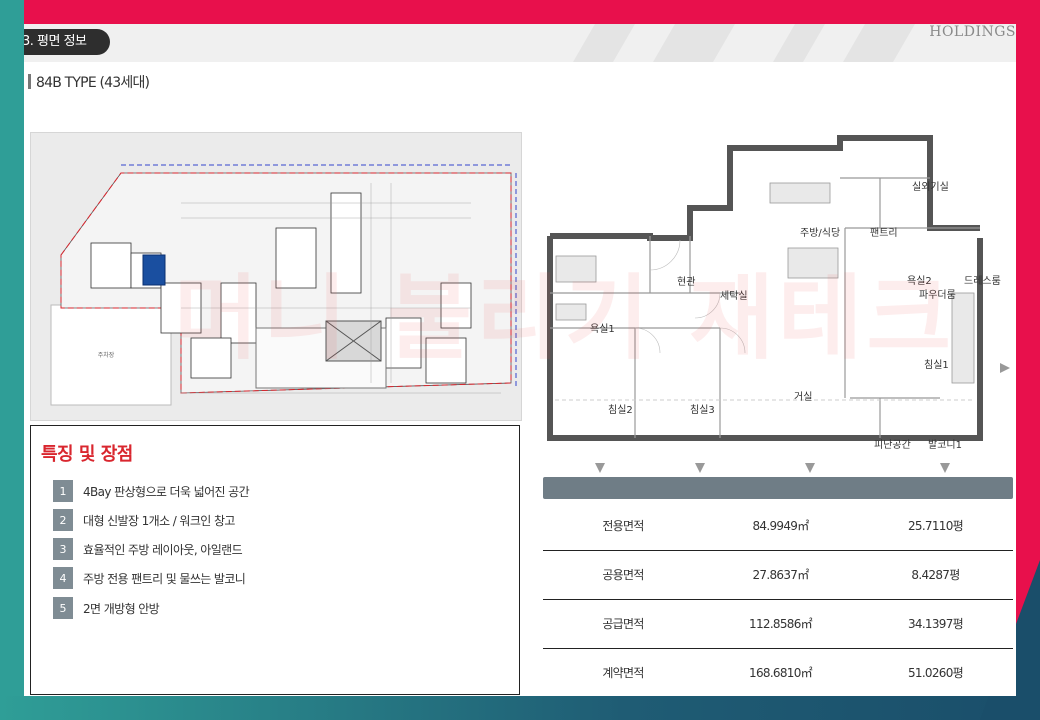 This screenshot has height=720, width=1040. What do you see at coordinates (620, 410) in the screenshot?
I see `room-bed2-label: 침실2` at bounding box center [620, 410].